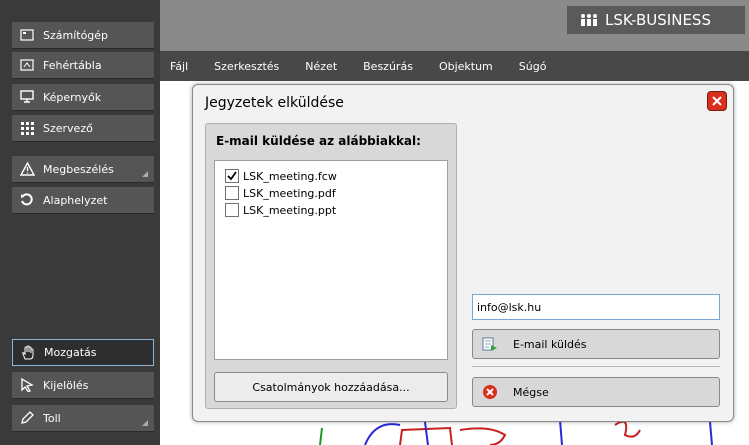  I want to click on grid-icon, so click(27, 128).